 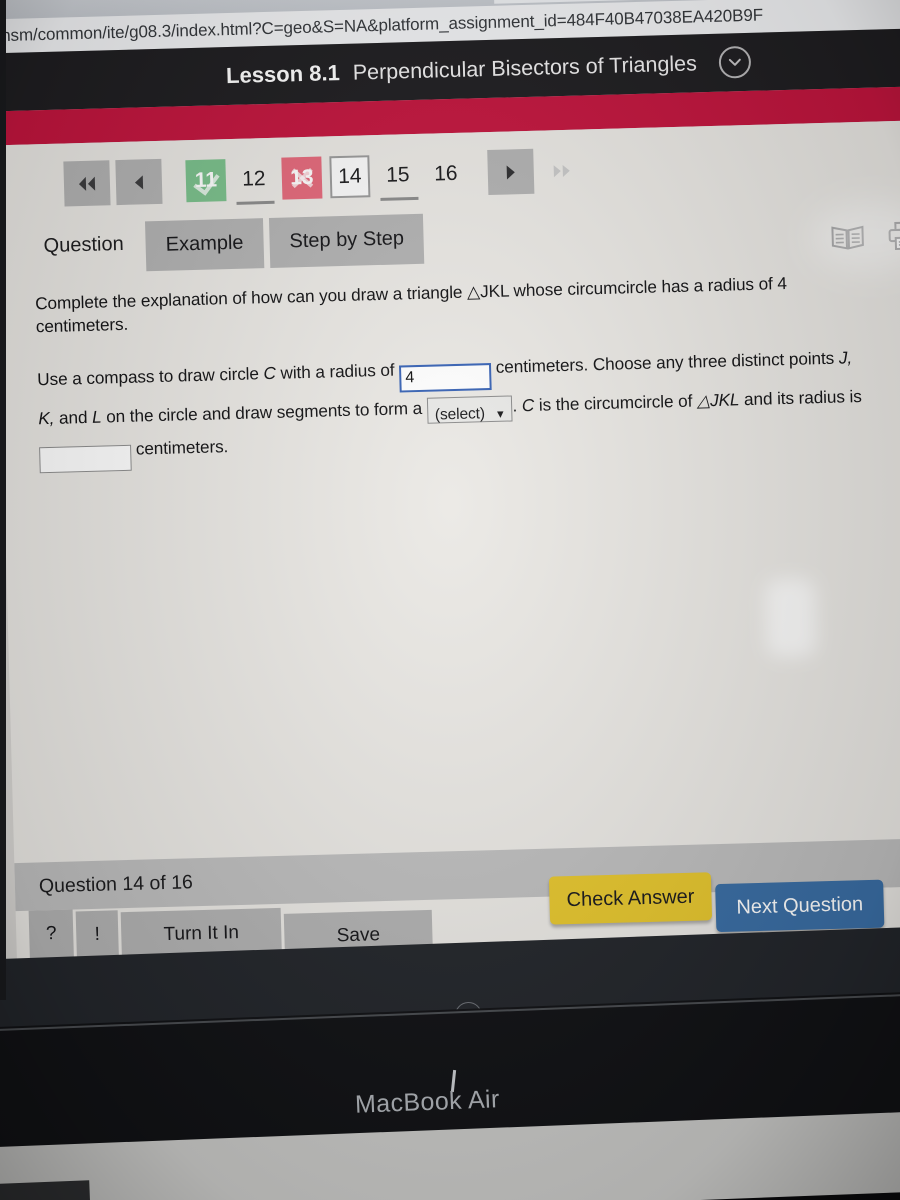 I want to click on body-text-4: and, so click(x=73, y=417).